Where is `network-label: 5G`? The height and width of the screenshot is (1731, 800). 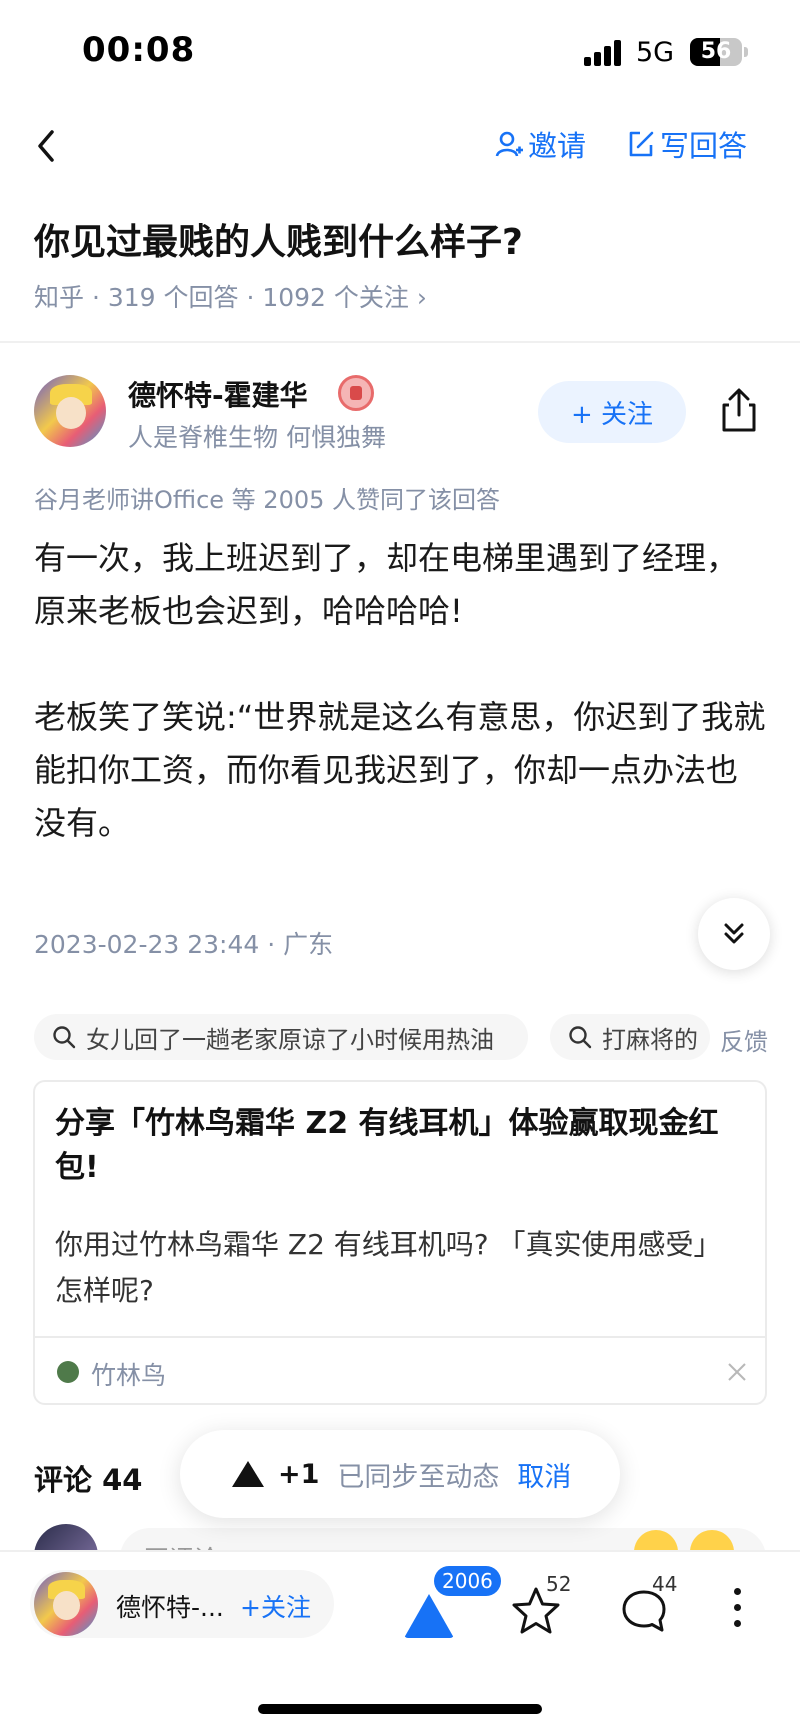 network-label: 5G is located at coordinates (655, 52).